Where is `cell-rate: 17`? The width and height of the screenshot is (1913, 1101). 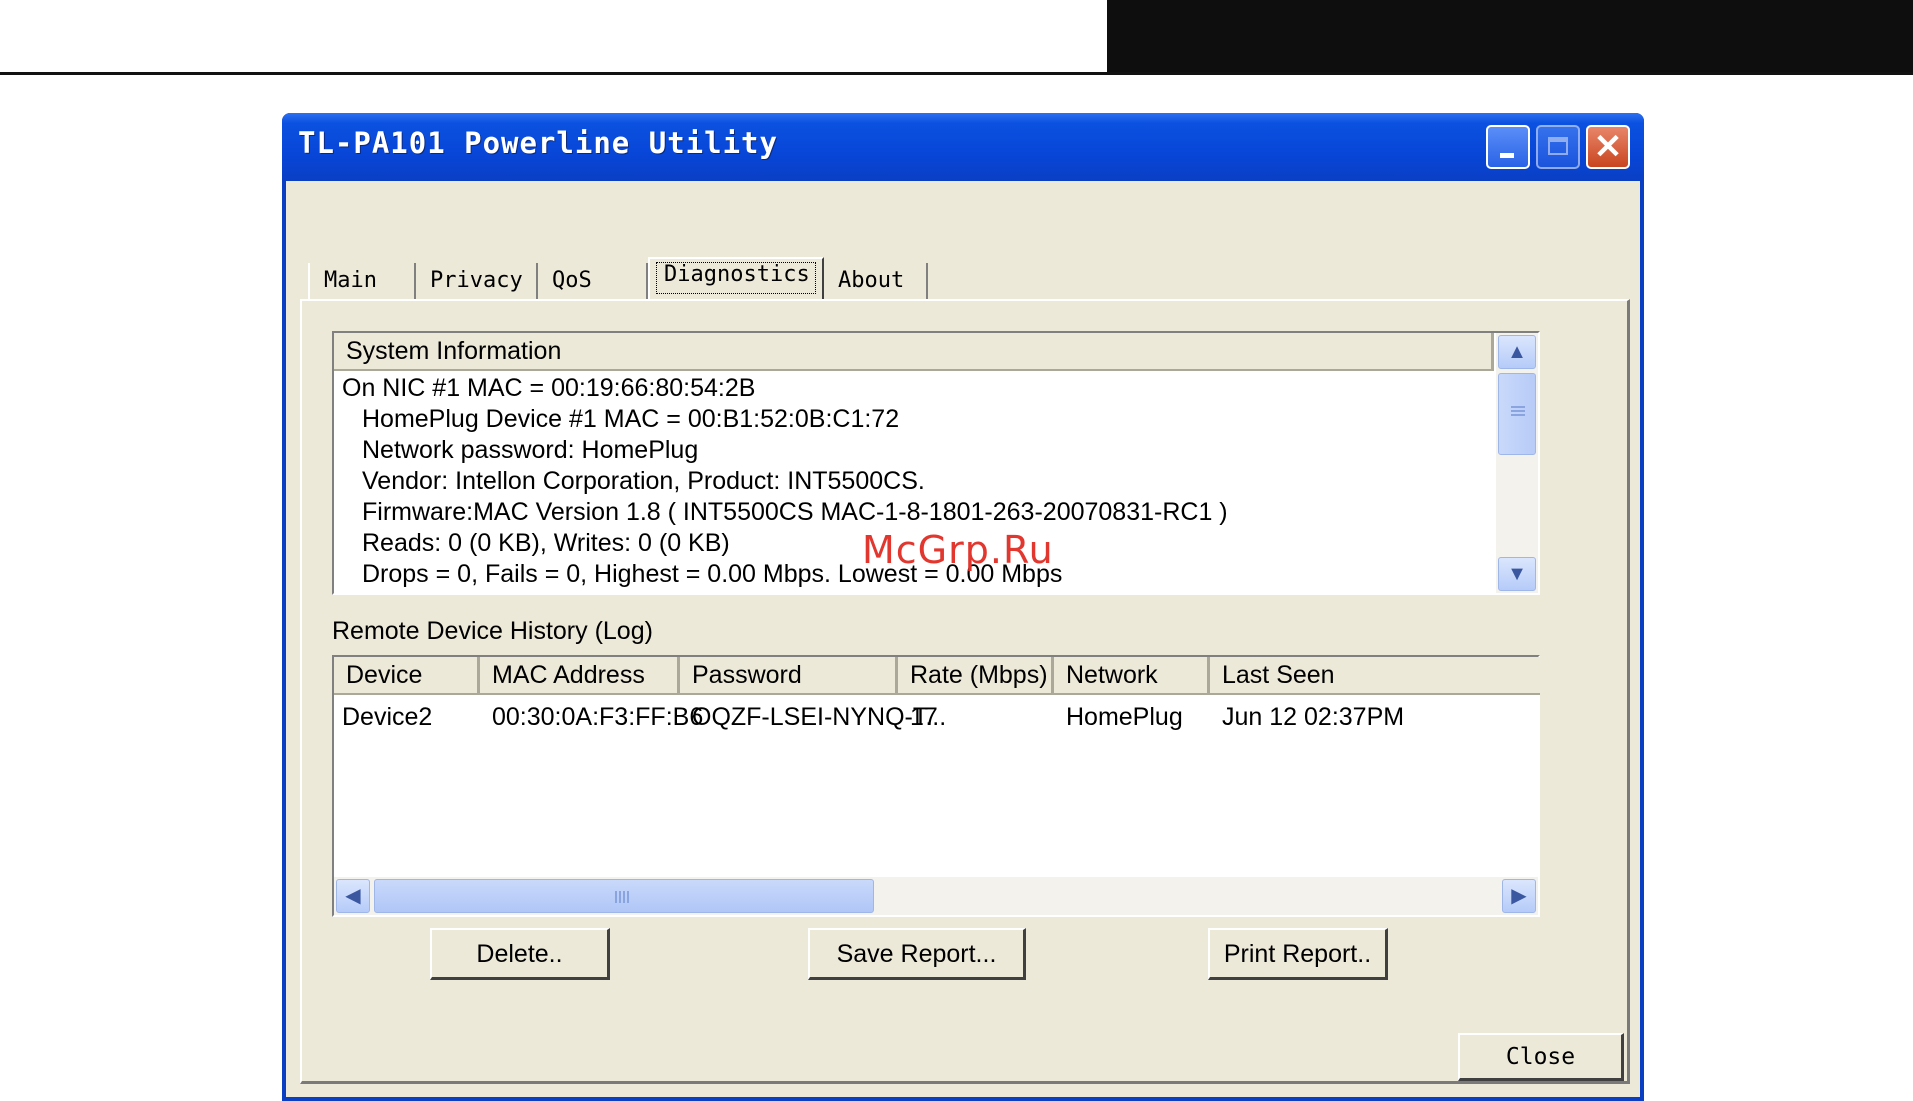
cell-rate: 17 is located at coordinates (924, 717).